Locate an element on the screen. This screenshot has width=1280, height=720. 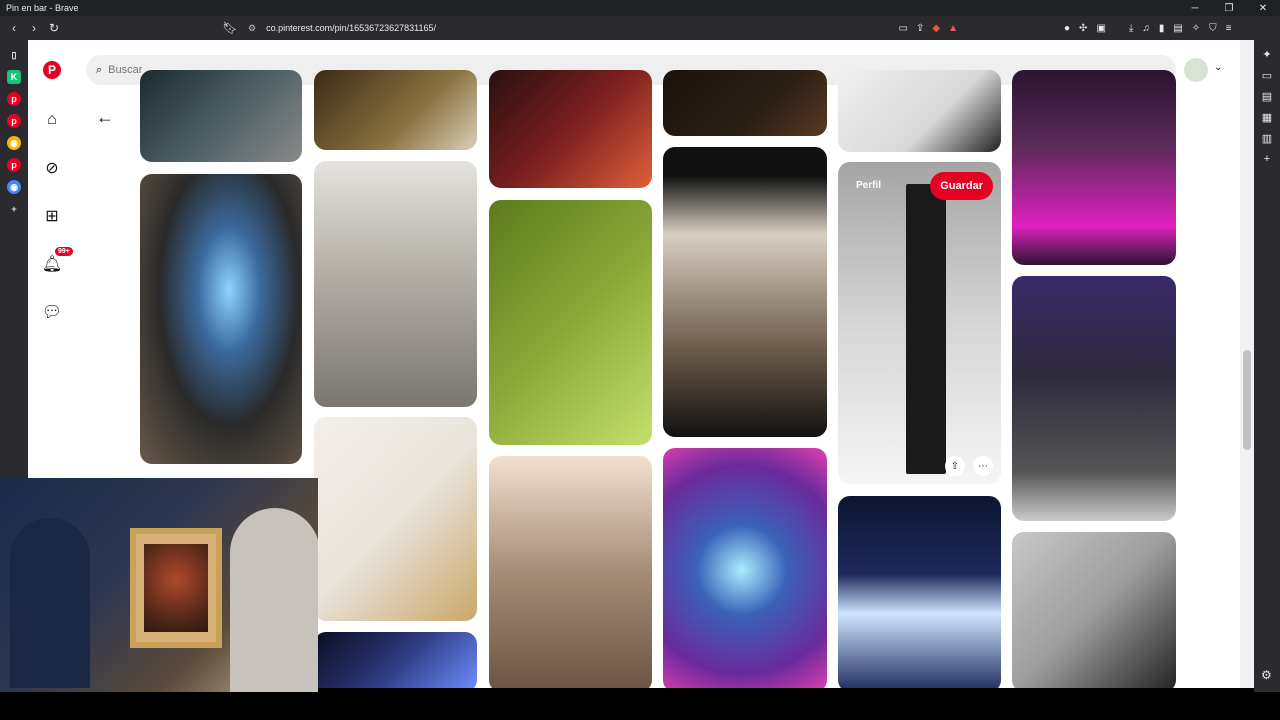
extensions-bar: ● ✣ ▣ ⤓ ♫ ▮ ▤ ✧ ⛉ ≡ is located at coordinates (1148, 28).